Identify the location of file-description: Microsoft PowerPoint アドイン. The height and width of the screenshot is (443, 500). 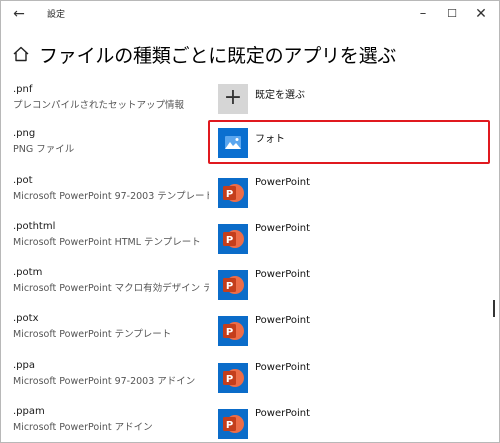
(83, 427).